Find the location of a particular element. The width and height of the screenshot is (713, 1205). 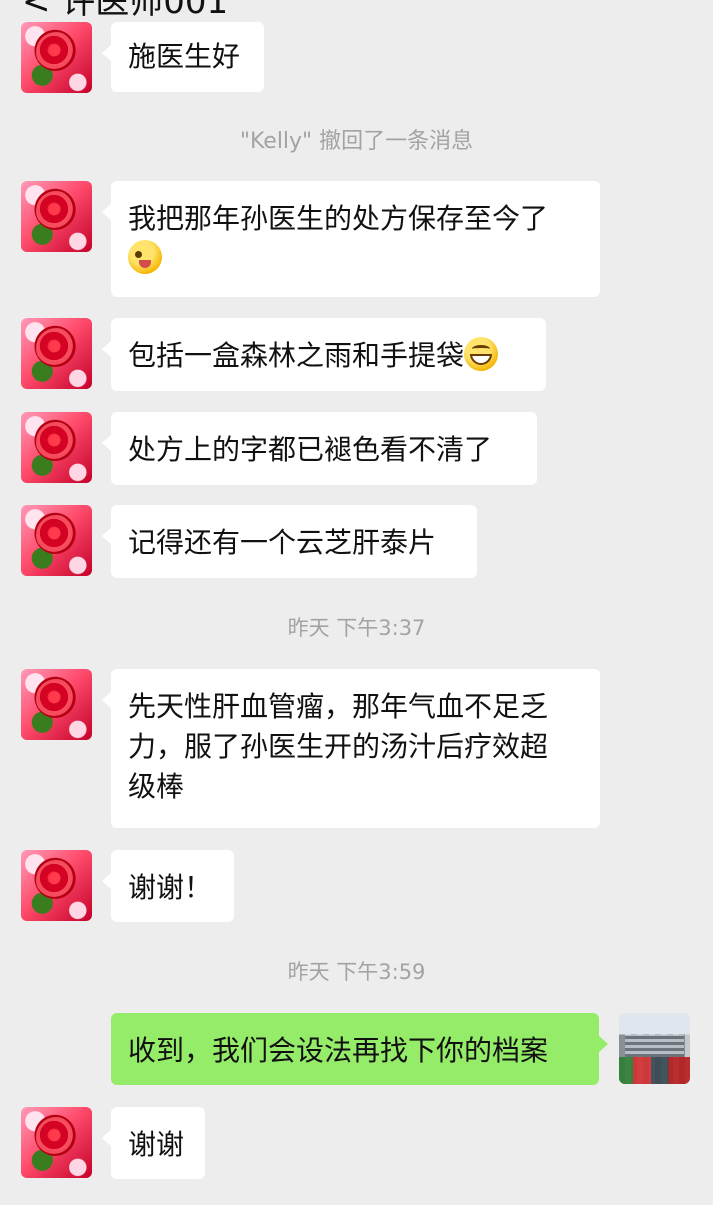

message-bubble-in: 谢谢 is located at coordinates (153, 1143).